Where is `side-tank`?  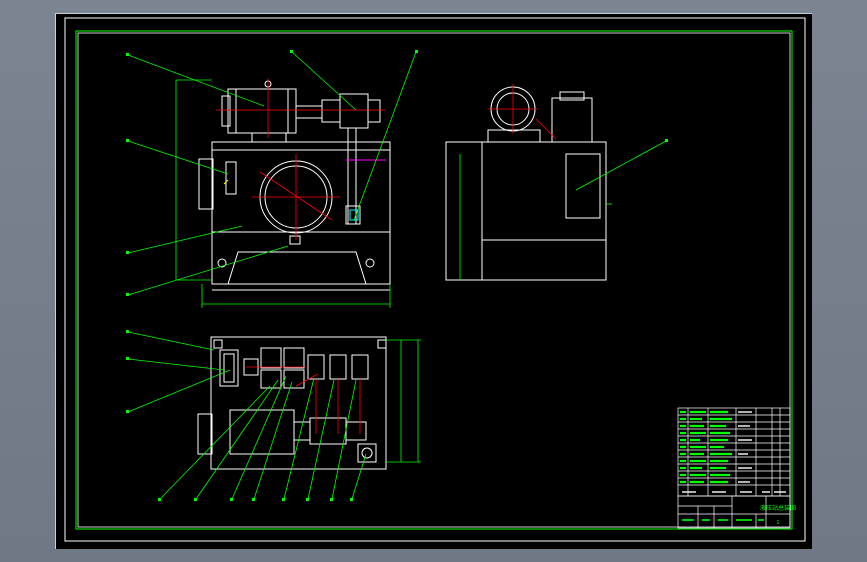
side-tank is located at coordinates (526, 211).